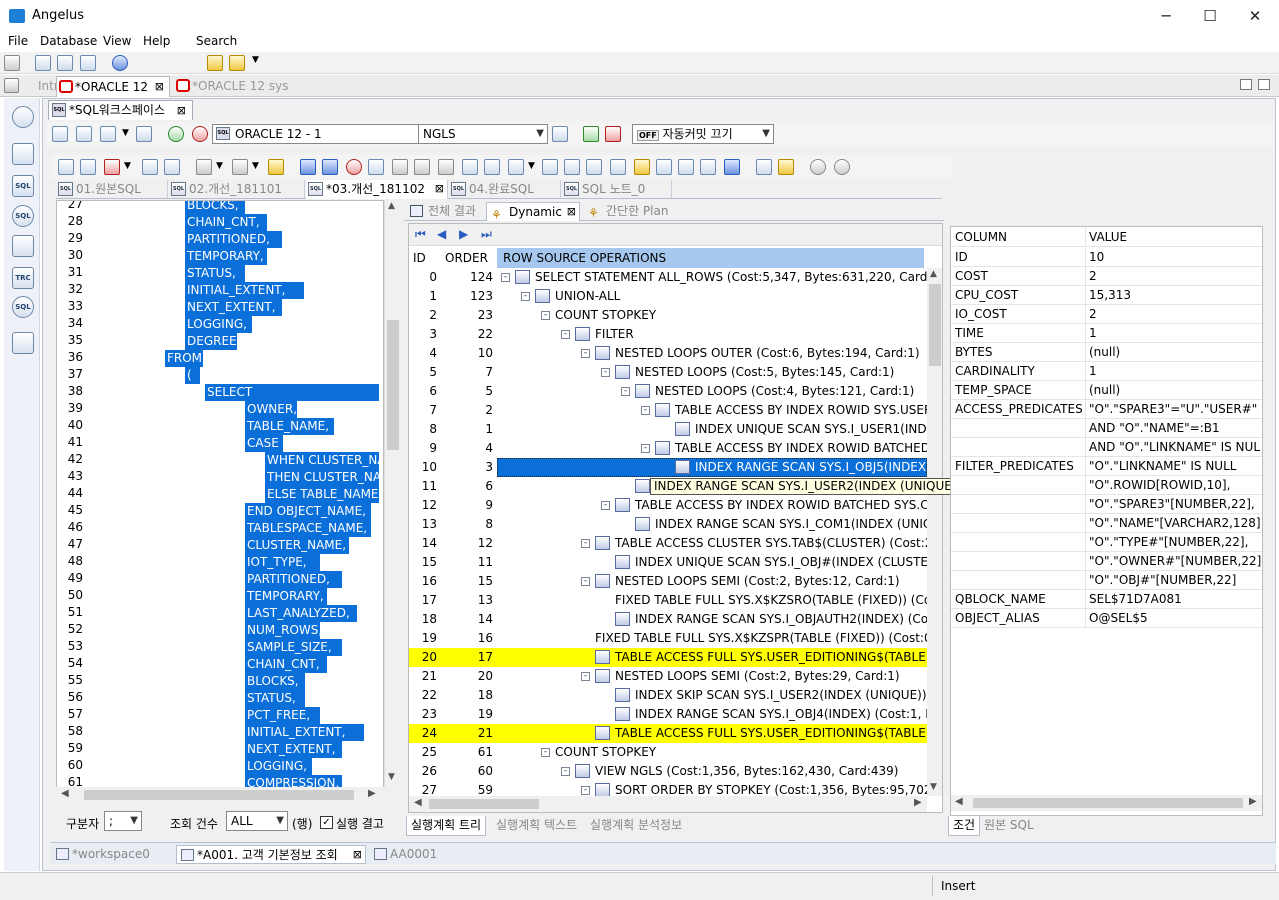  Describe the element at coordinates (215, 63) in the screenshot. I see `open-folder-icon` at that location.